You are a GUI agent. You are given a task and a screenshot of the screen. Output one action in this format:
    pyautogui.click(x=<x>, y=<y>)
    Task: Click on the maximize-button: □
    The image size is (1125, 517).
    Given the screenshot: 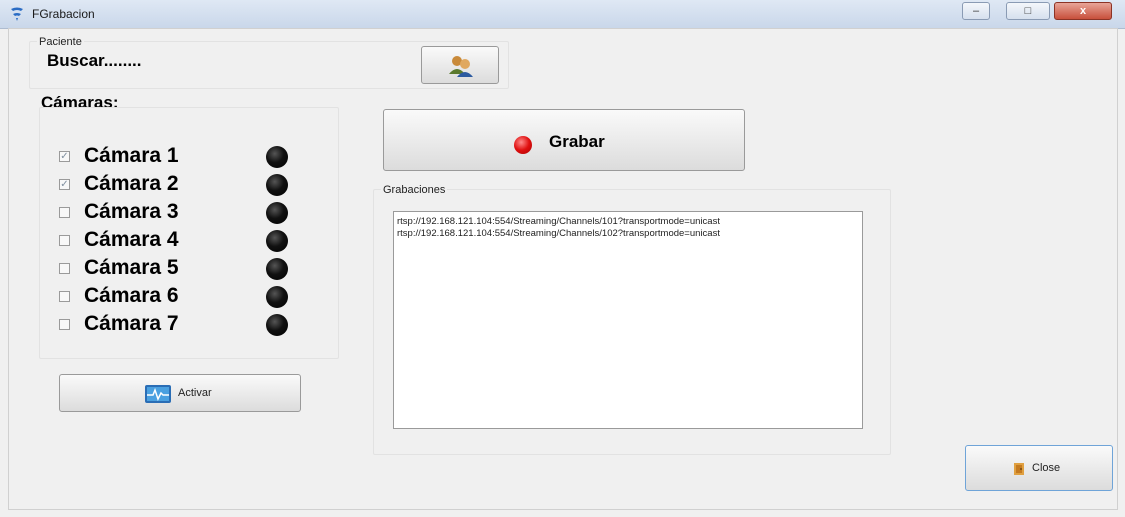 What is the action you would take?
    pyautogui.click(x=1028, y=11)
    